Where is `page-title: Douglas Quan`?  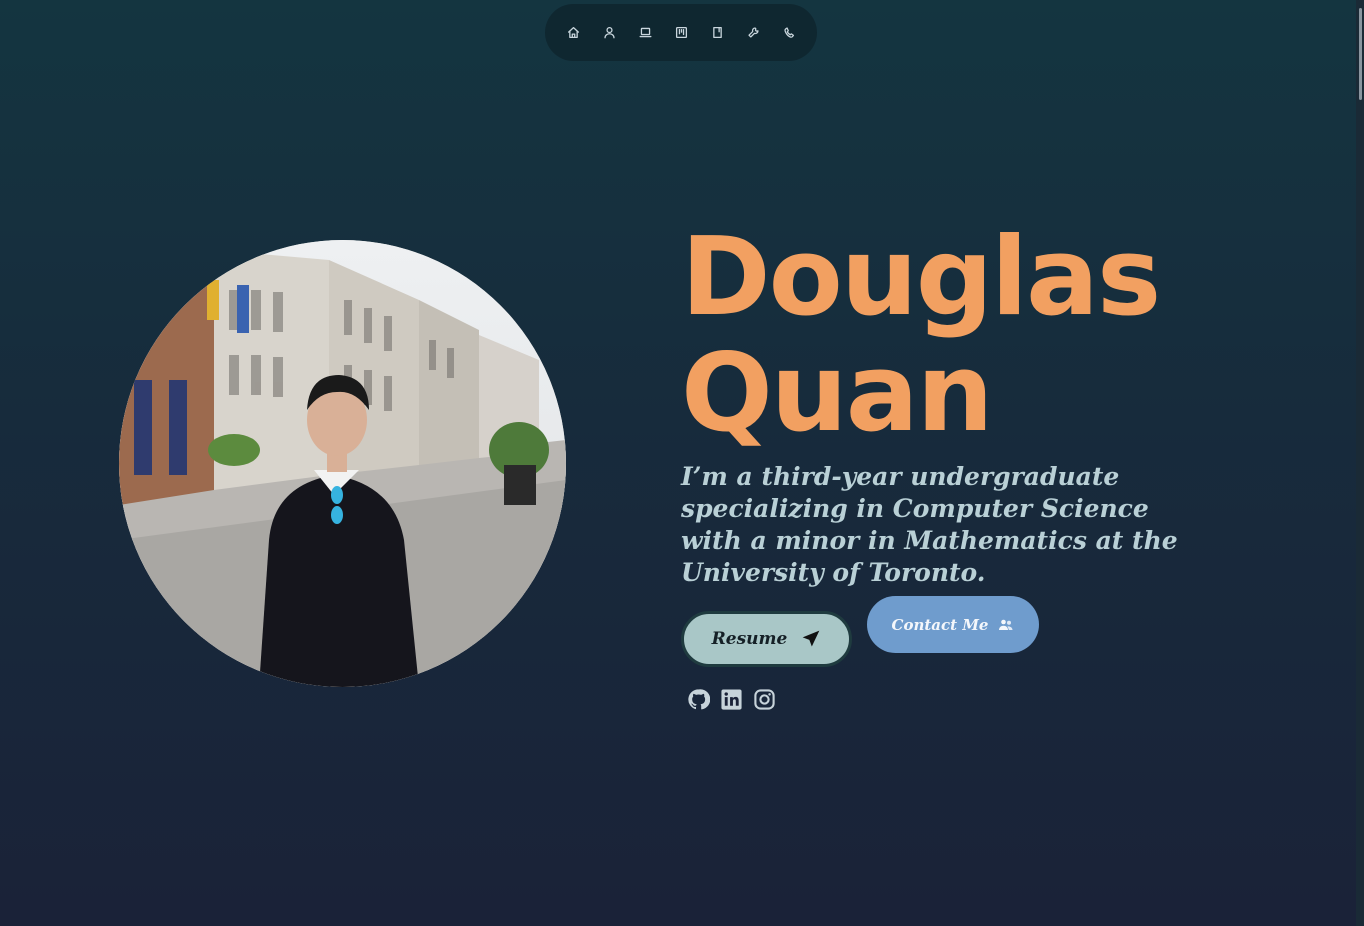 page-title: Douglas Quan is located at coordinates (921, 335).